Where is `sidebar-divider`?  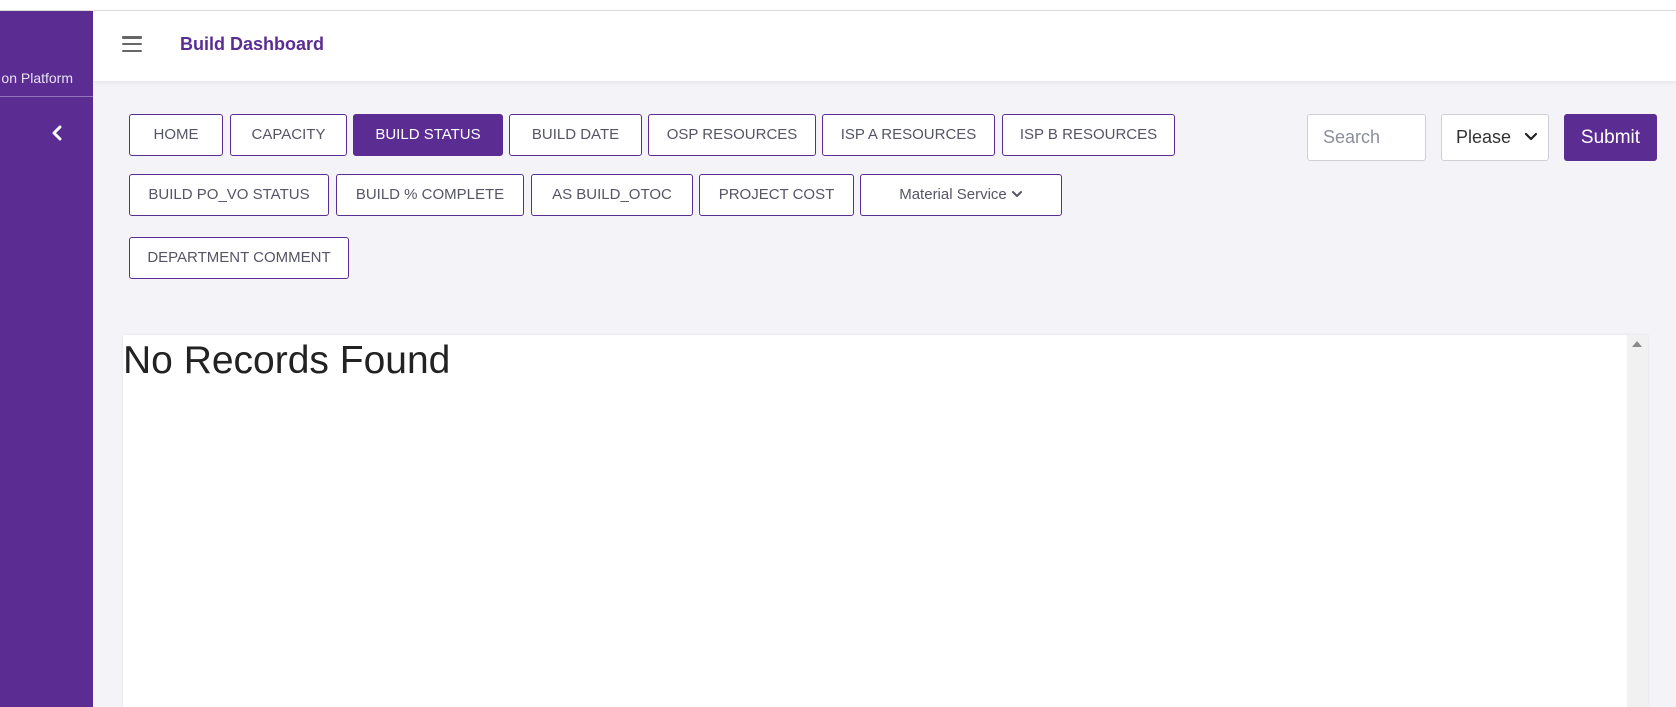
sidebar-divider is located at coordinates (46, 96).